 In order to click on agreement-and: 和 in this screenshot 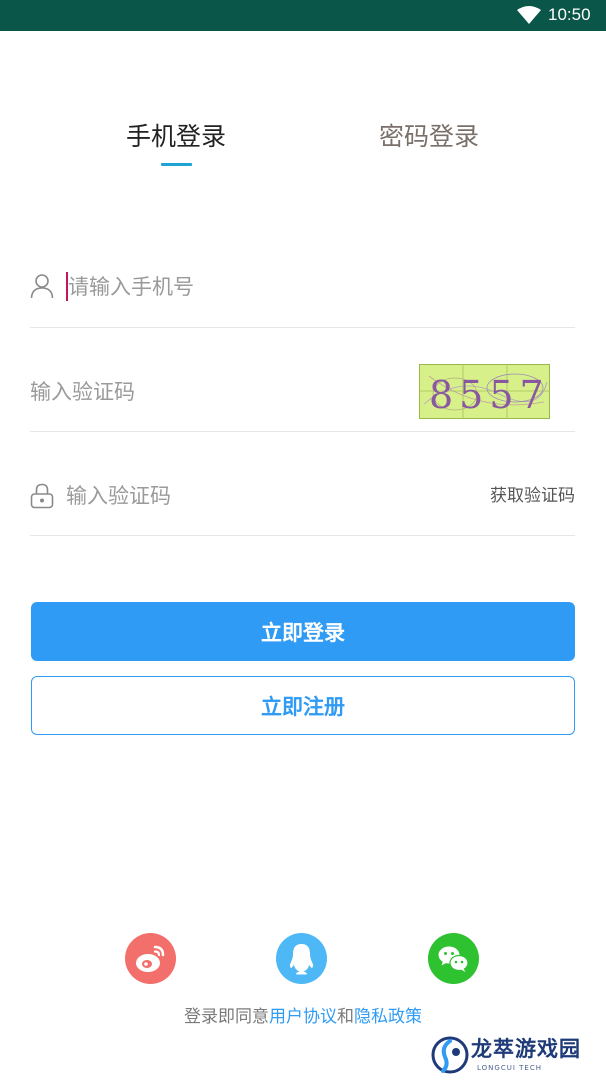, I will do `click(345, 1017)`.